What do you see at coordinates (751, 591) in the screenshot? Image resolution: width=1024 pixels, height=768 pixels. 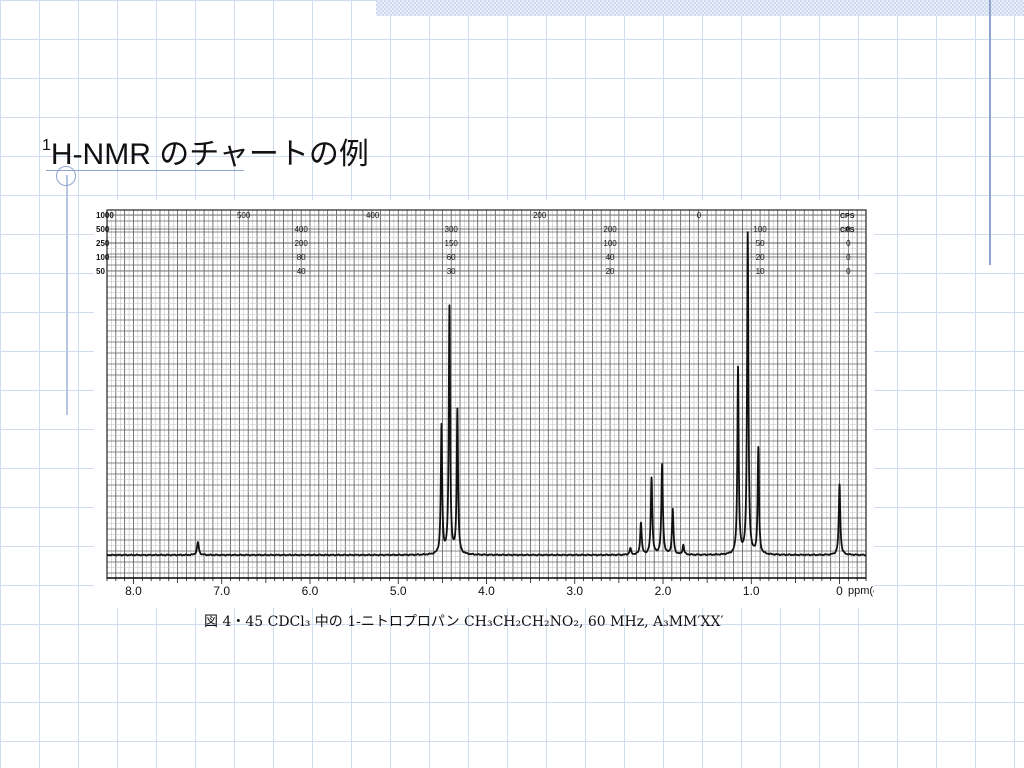 I see `x-tick-label: 1.0` at bounding box center [751, 591].